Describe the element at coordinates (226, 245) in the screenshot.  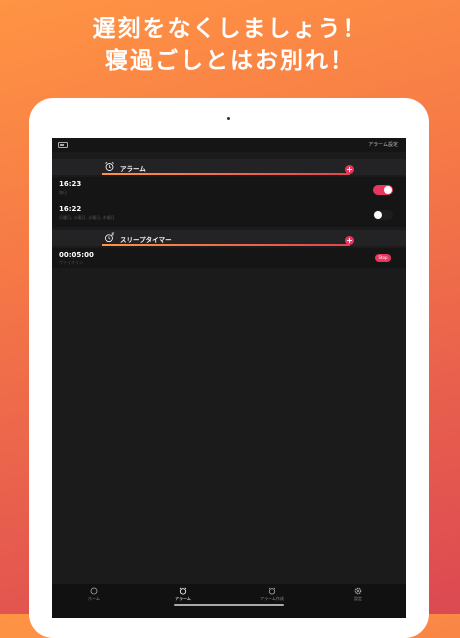
I see `sleep-timer-section-underline` at that location.